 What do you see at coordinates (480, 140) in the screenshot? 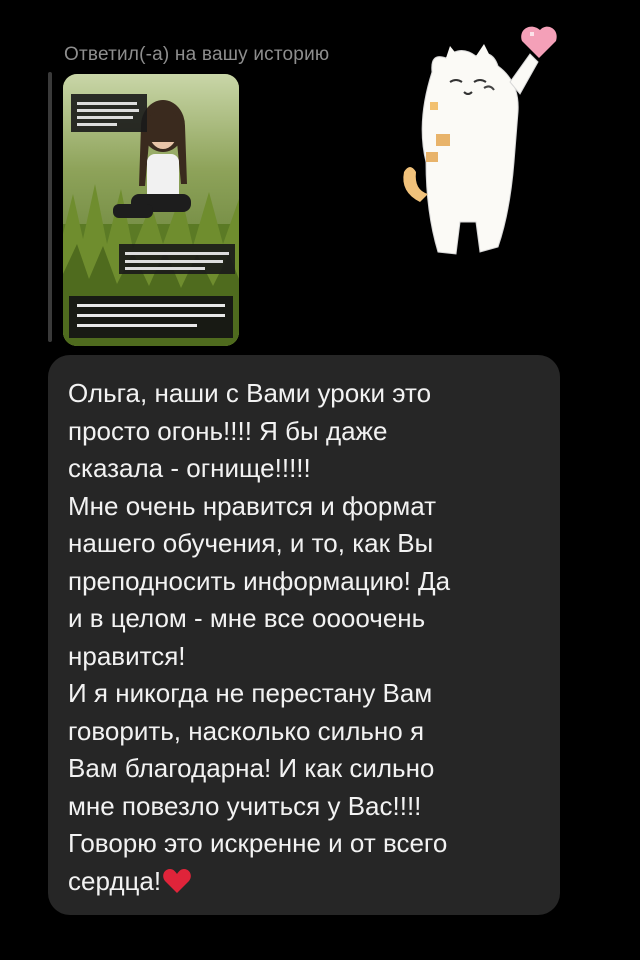
I see `cat-with-heart-icon` at bounding box center [480, 140].